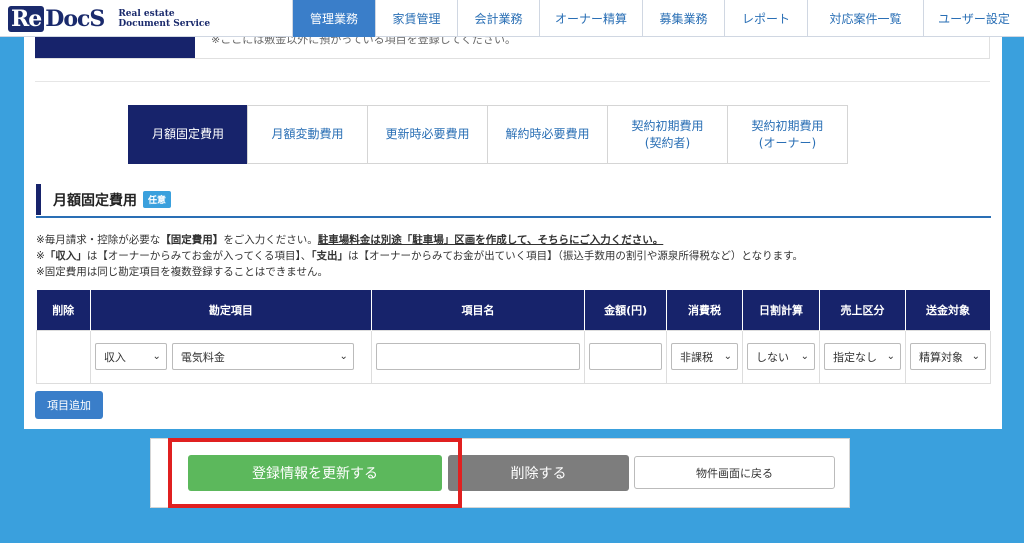  Describe the element at coordinates (734, 472) in the screenshot. I see `back-to-property-button: 物件画面に戻る` at that location.